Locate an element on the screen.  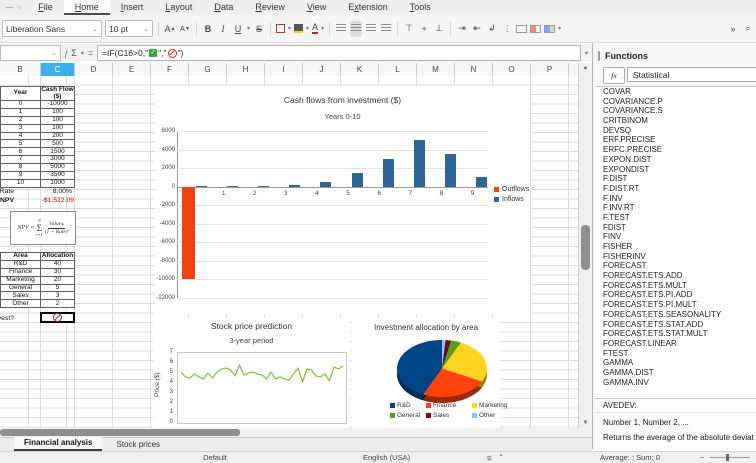
rate-value: 8.00% is located at coordinates (56, 191).